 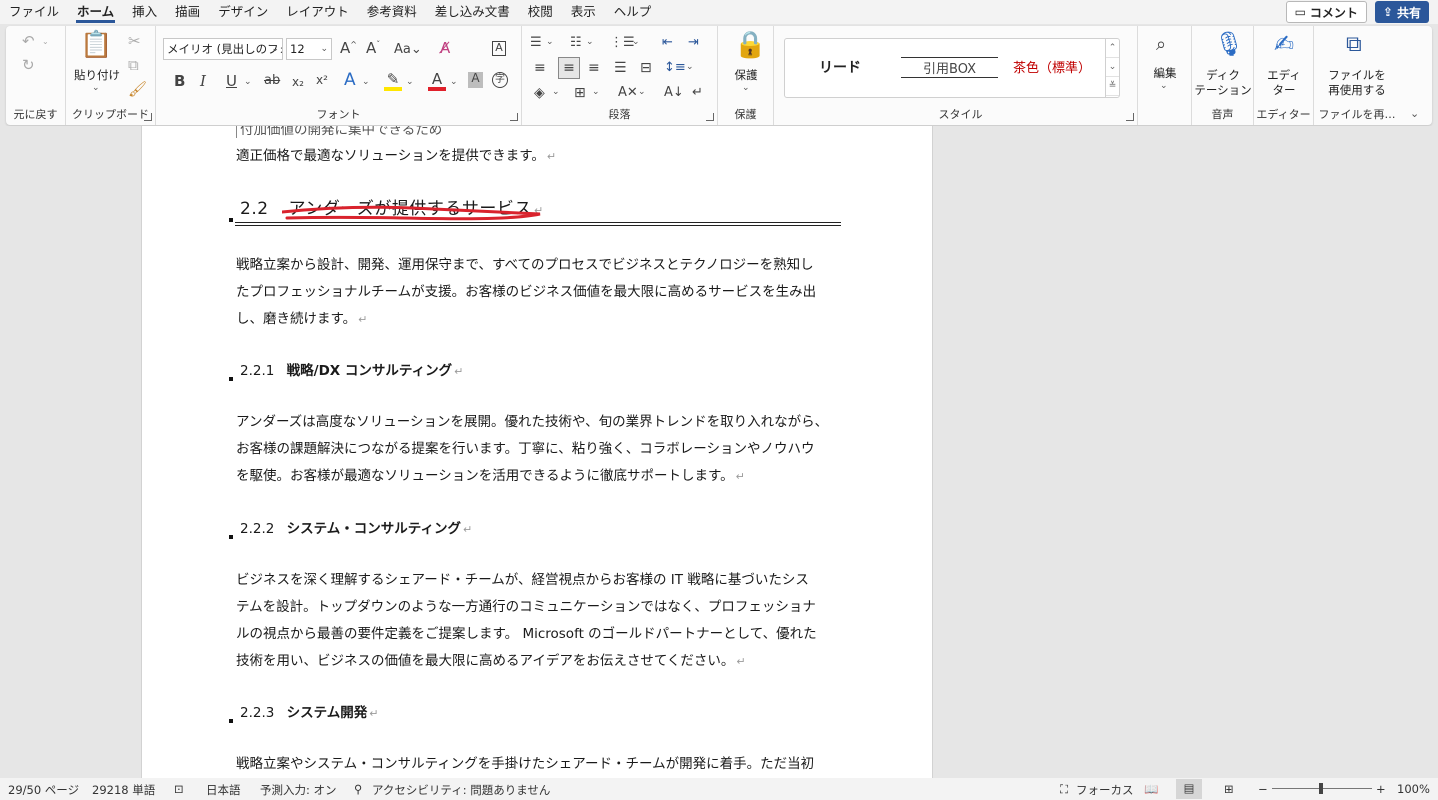 I want to click on justify-icon: ☰, so click(x=620, y=68).